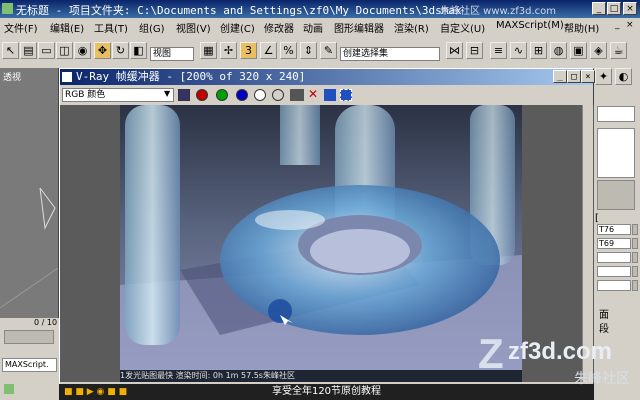 Image resolution: width=640 pixels, height=400 pixels. I want to click on watermark-logo-text: zf3d.com, so click(560, 351).